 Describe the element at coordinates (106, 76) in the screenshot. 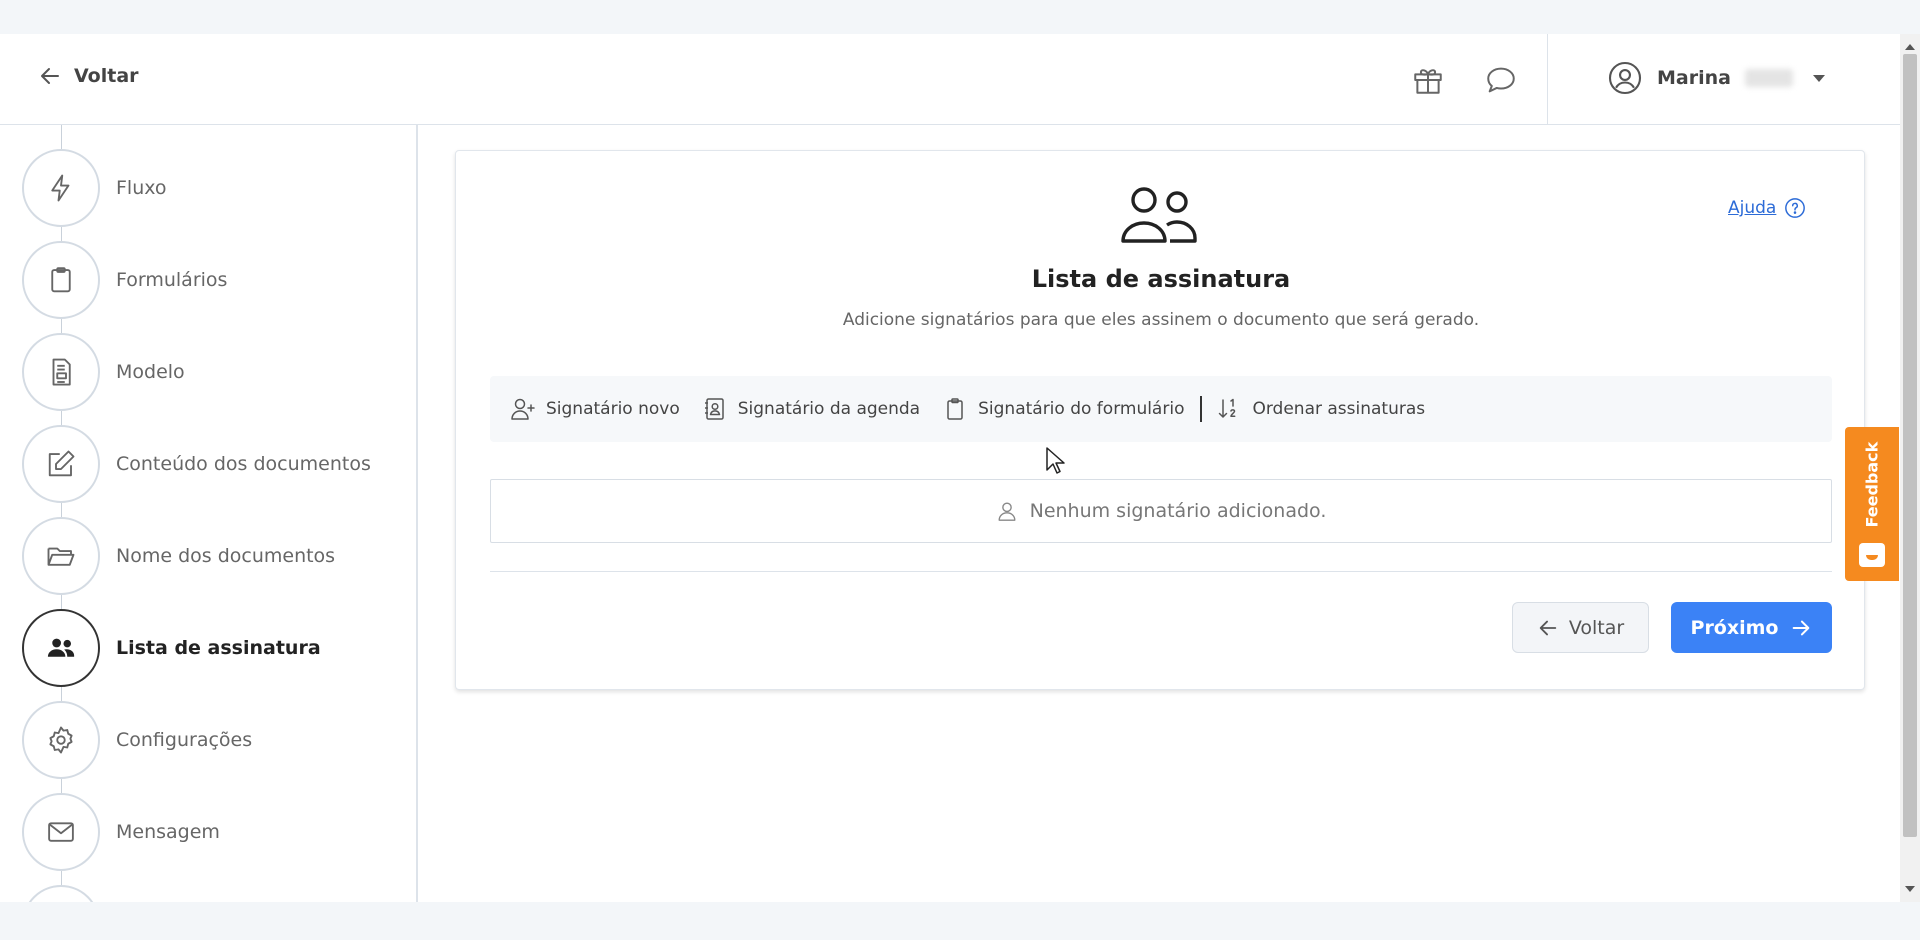

I see `header-back-label: Voltar` at that location.